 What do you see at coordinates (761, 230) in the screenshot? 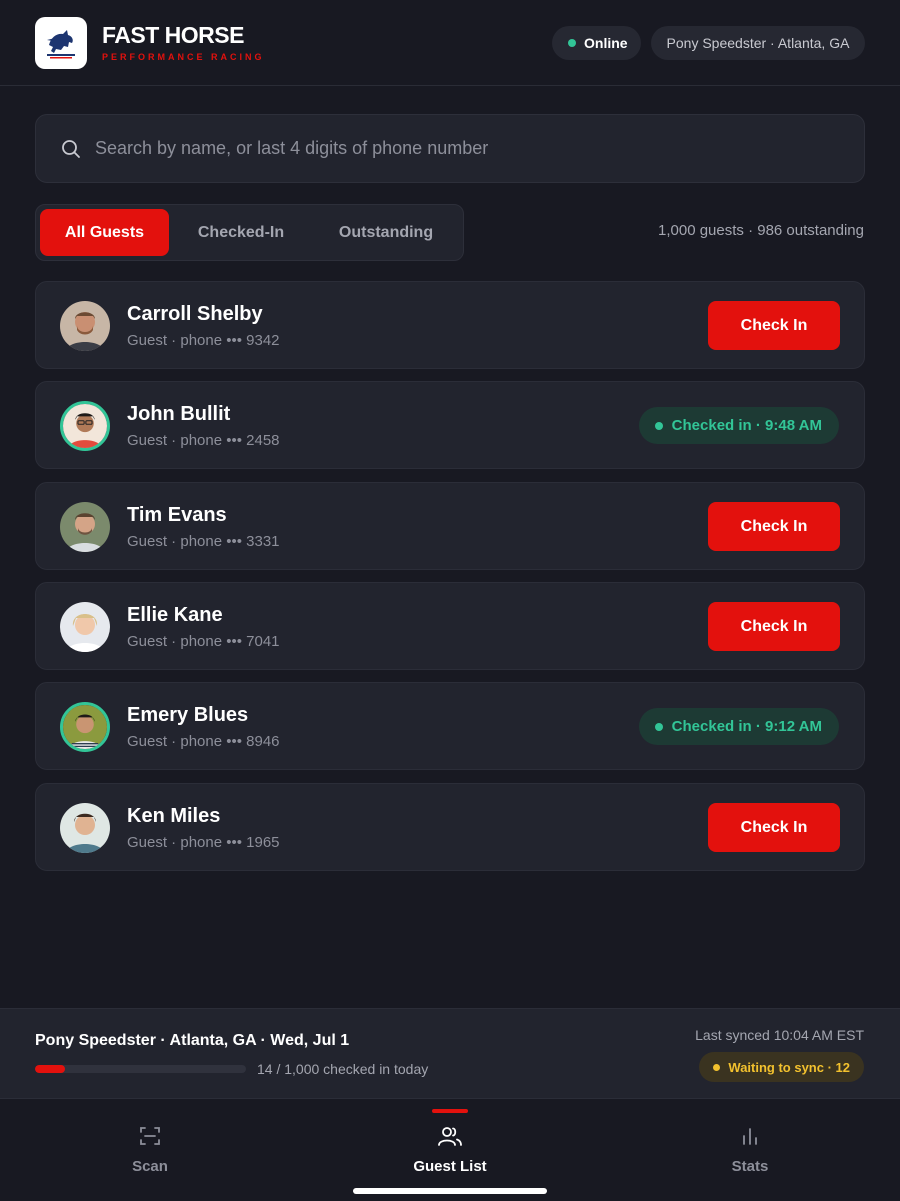
I see `guest-count-summary: 1,000 guests · 986 outstanding` at bounding box center [761, 230].